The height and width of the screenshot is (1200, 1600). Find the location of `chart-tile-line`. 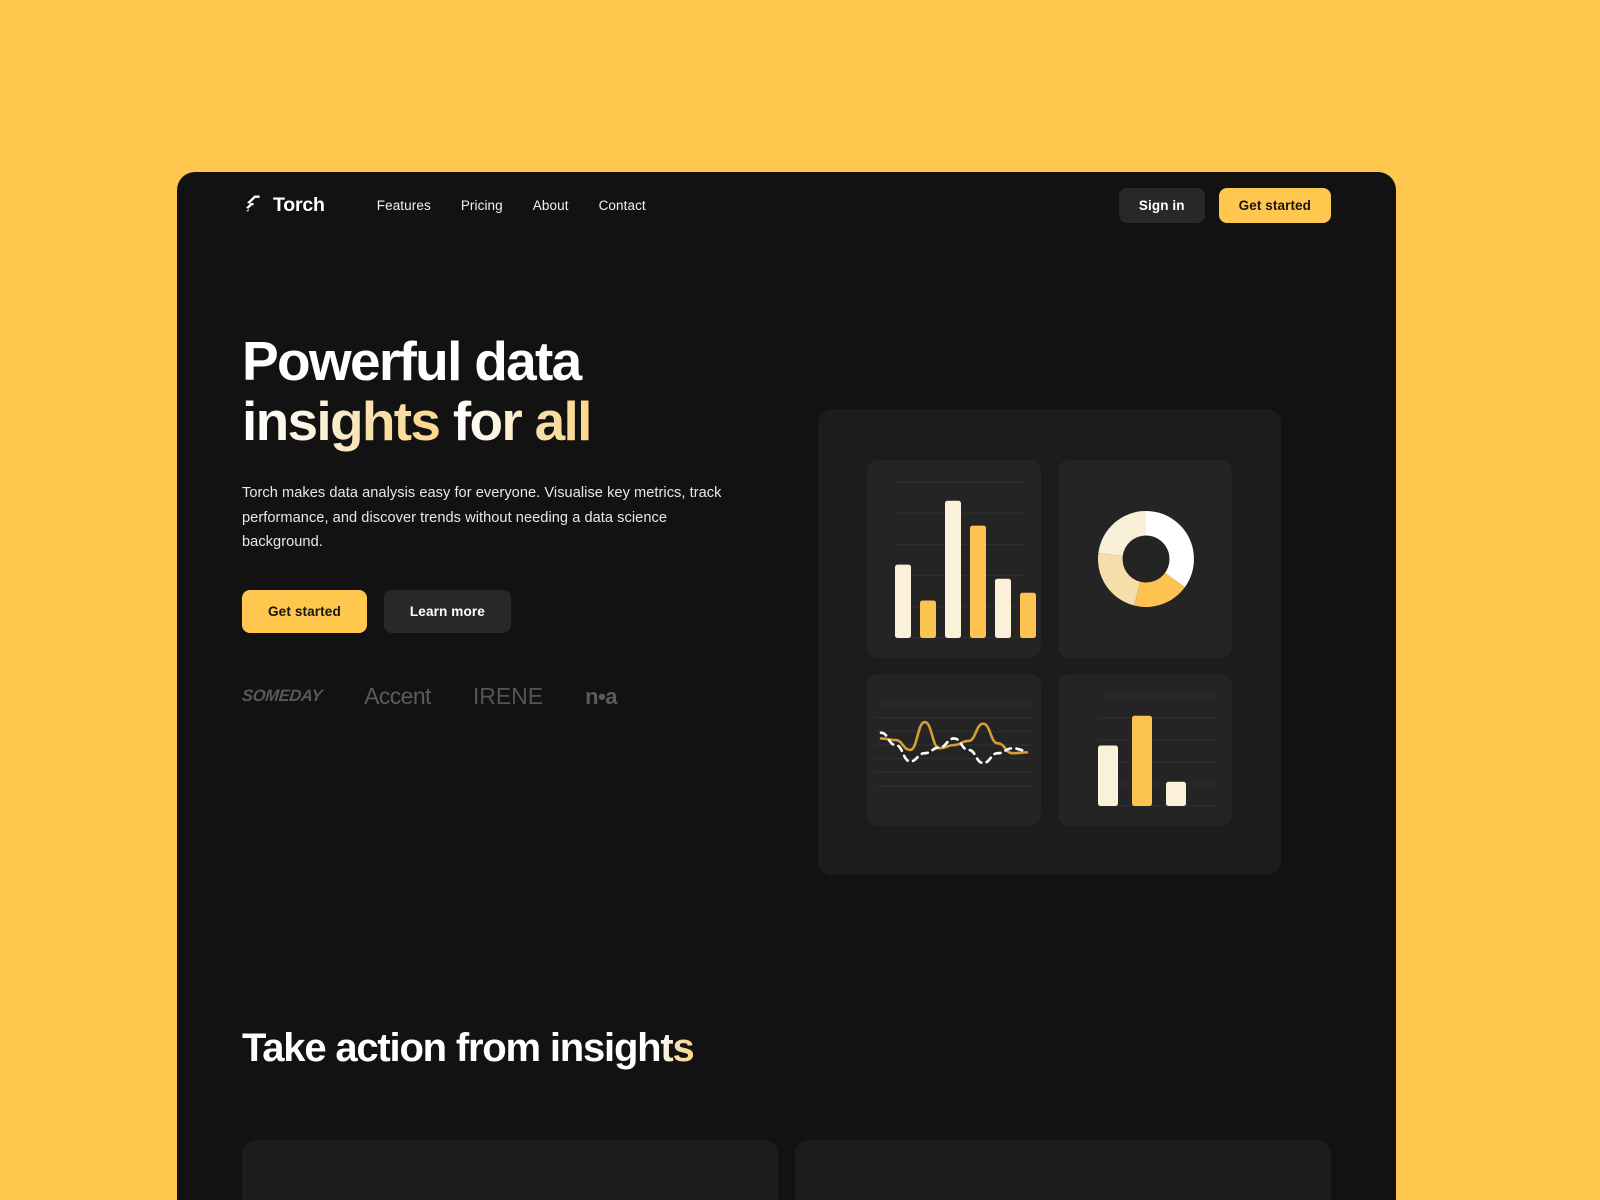

chart-tile-line is located at coordinates (954, 750).